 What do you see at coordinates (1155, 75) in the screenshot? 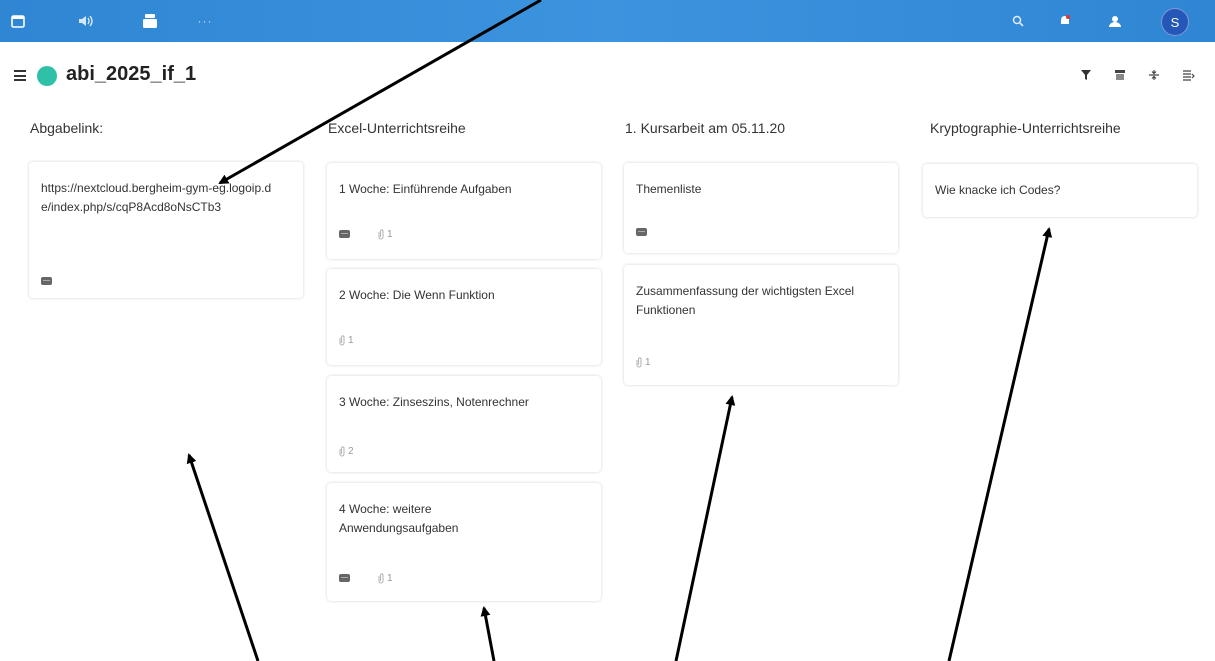
I see `collapse-icon` at bounding box center [1155, 75].